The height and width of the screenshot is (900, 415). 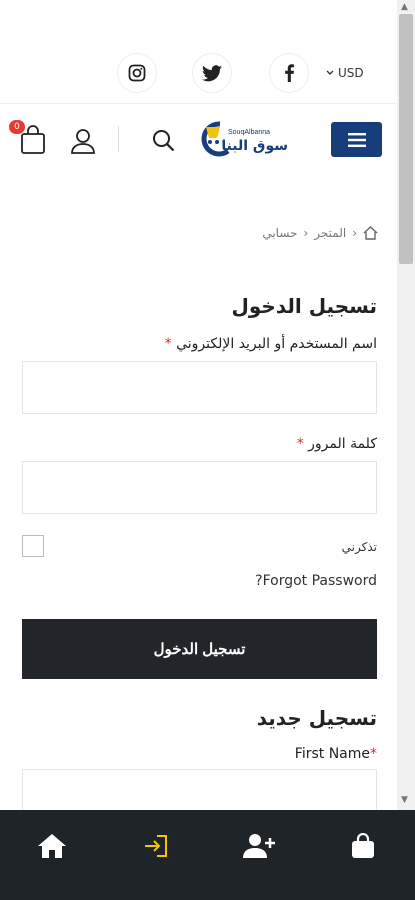 I want to click on login-icon, so click(x=155, y=846).